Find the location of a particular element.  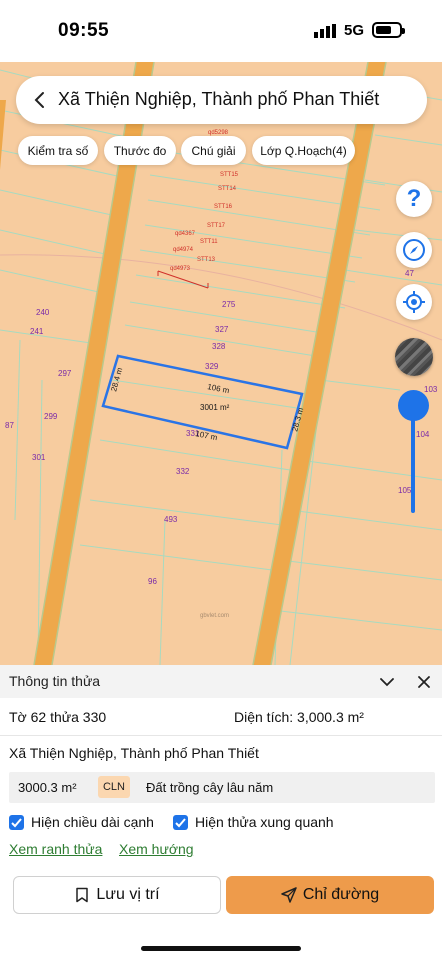

show-edge-length-checkbox is located at coordinates (16, 822).